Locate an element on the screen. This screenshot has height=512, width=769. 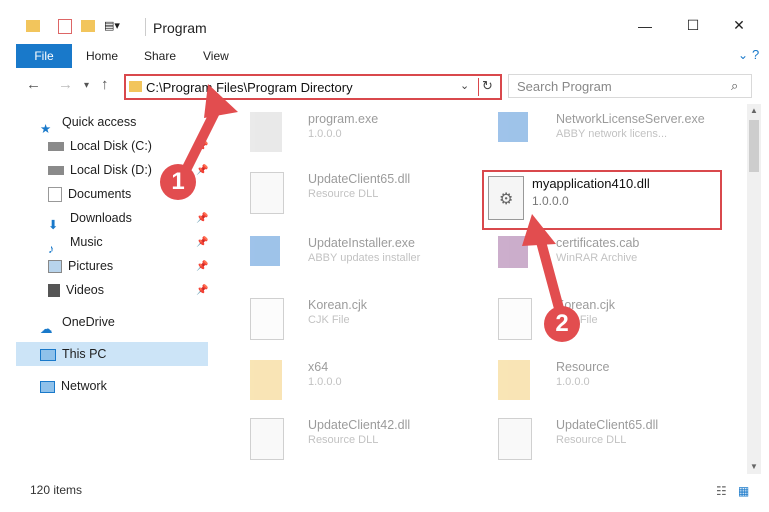
step-badge-1: 1 is located at coordinates (178, 182).